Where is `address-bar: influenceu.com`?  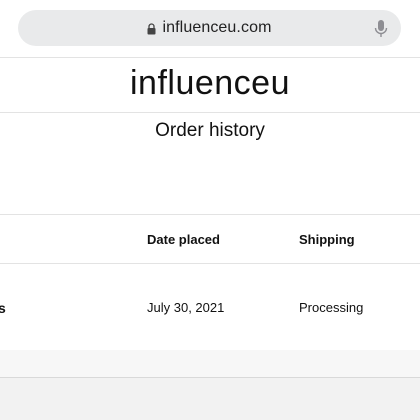 address-bar: influenceu.com is located at coordinates (209, 28).